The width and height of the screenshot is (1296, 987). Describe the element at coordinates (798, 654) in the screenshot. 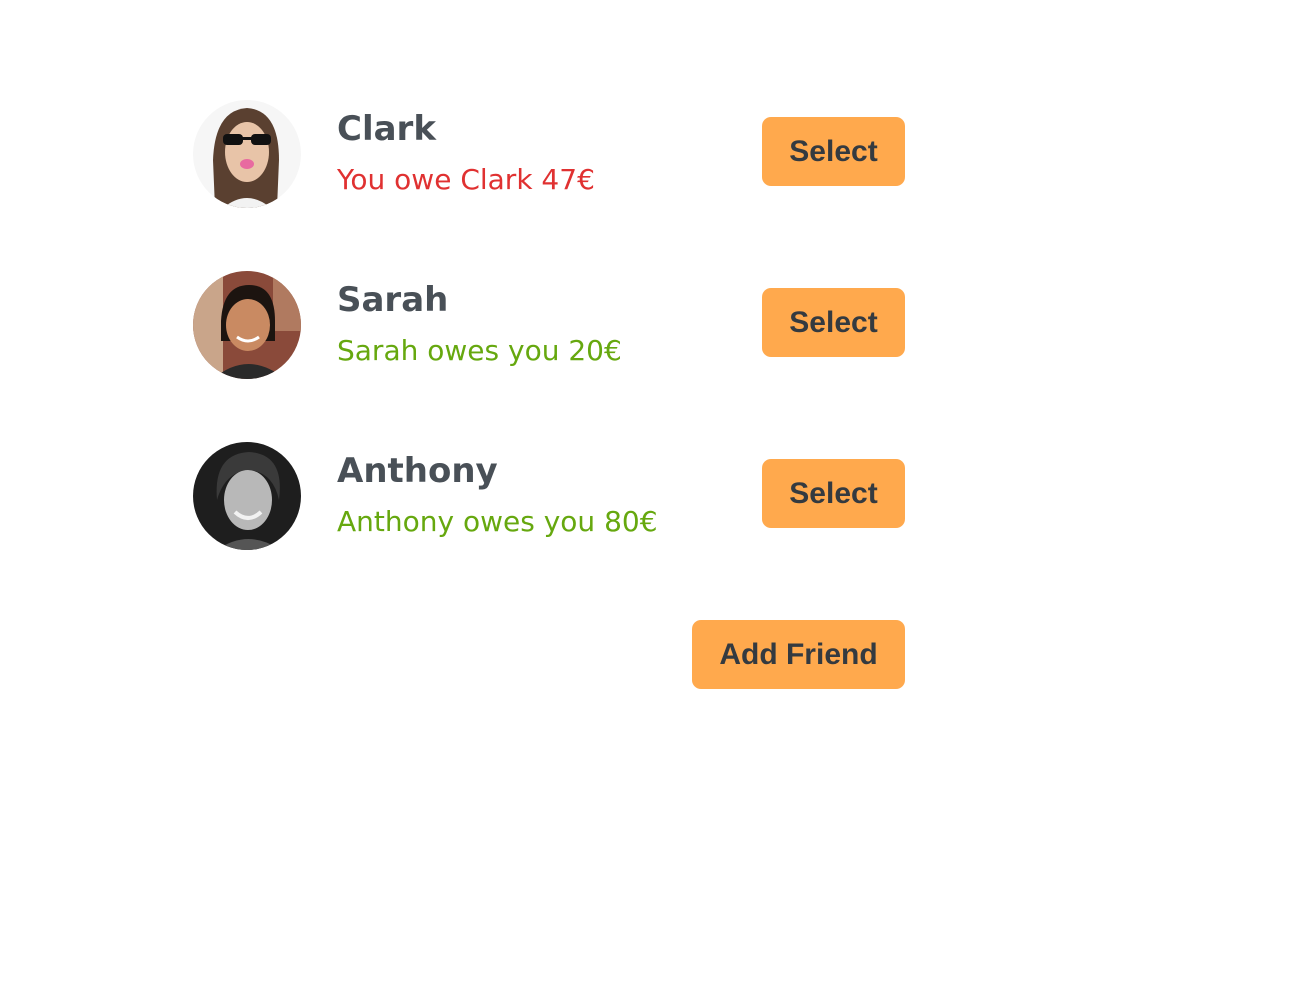

I see `add-friend-button: Add Friend` at that location.